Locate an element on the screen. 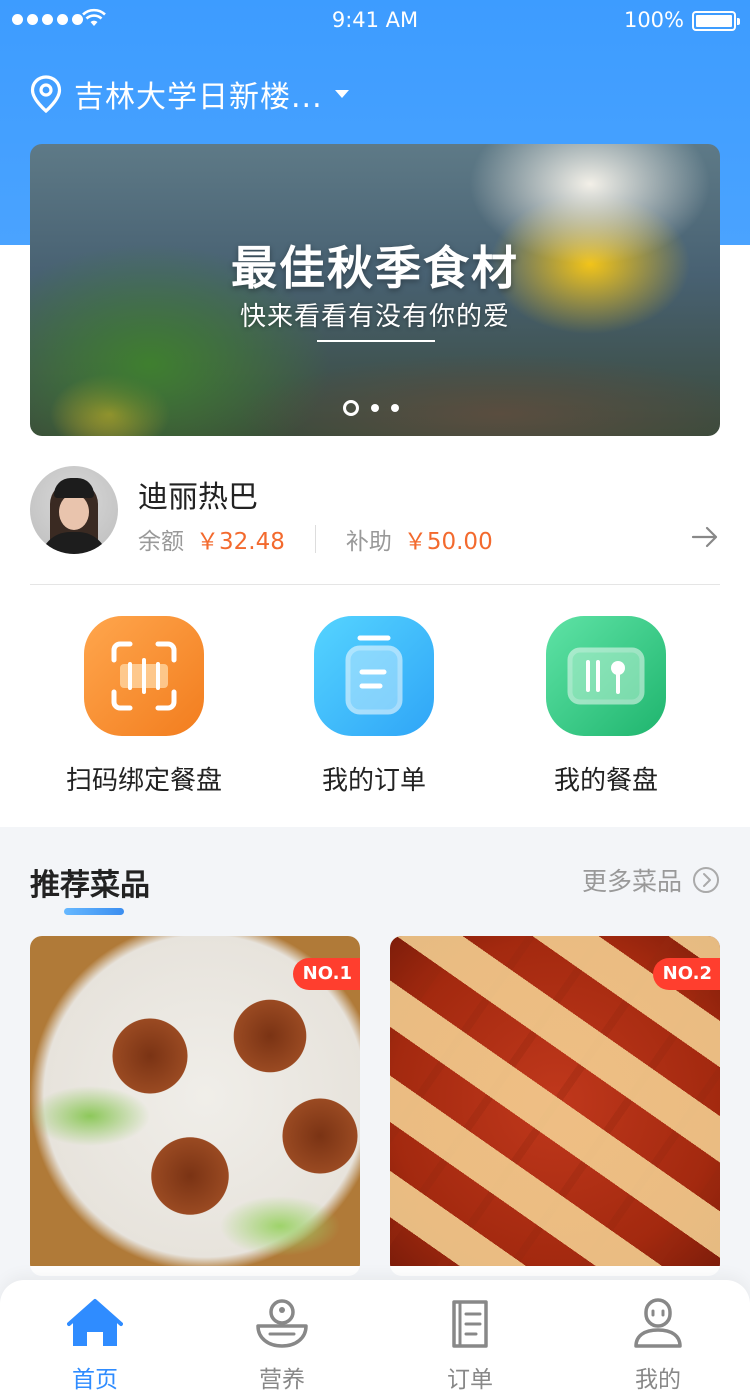 This screenshot has width=750, height=1400. my-orders-button: 我的订单 is located at coordinates (374, 706).